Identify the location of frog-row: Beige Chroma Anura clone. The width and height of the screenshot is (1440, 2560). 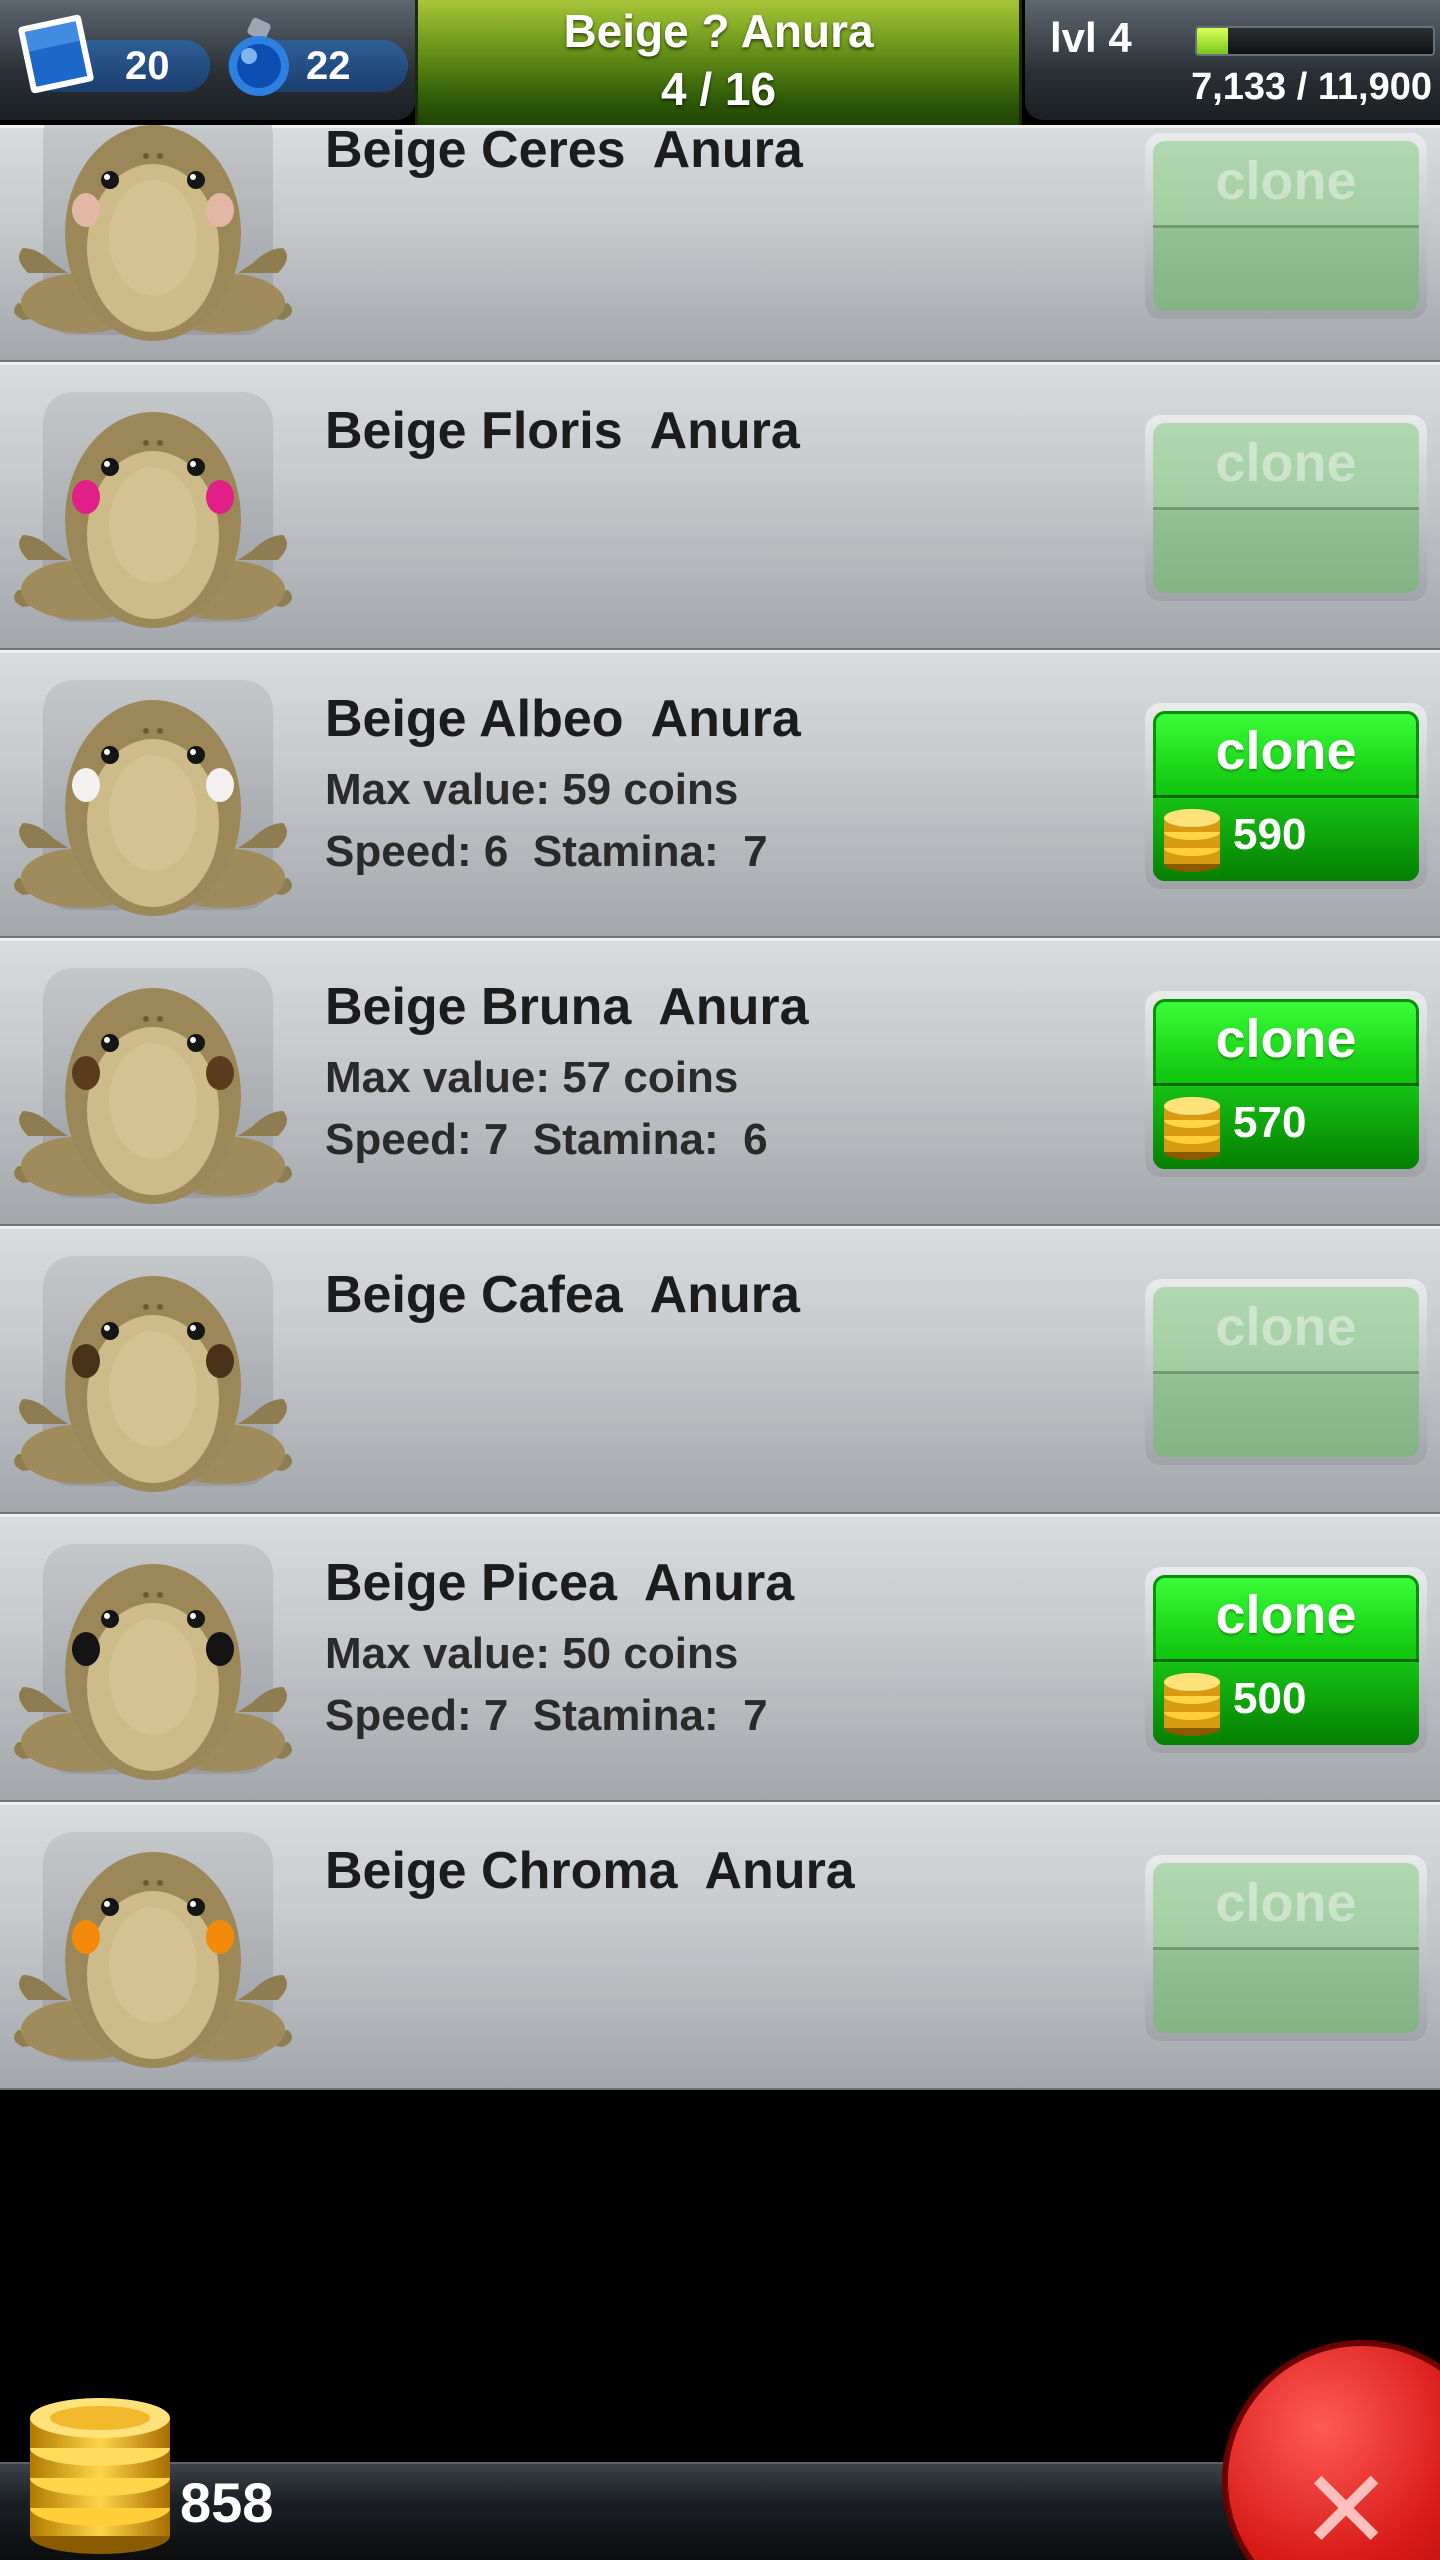
(720, 1946).